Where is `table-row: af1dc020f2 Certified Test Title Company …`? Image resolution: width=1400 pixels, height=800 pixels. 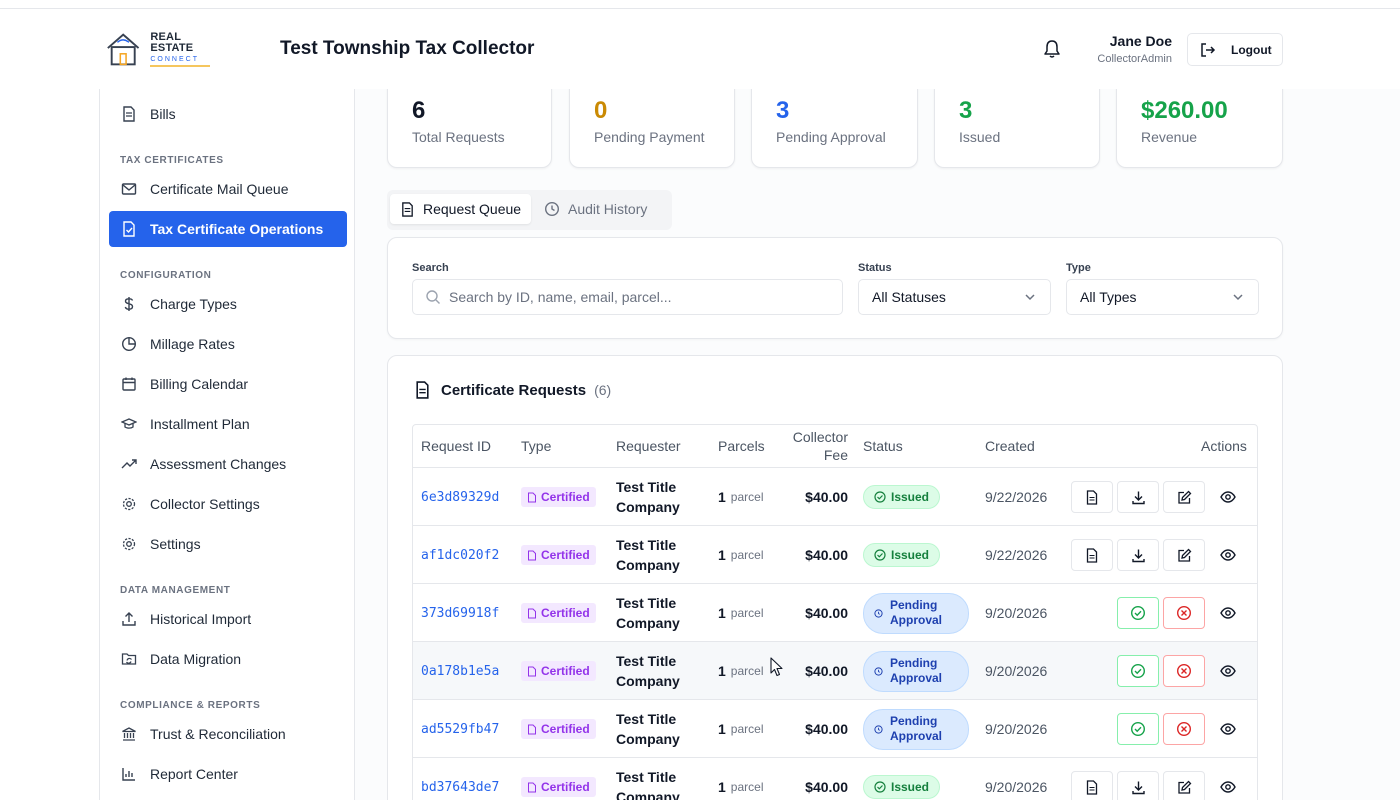 table-row: af1dc020f2 Certified Test Title Company … is located at coordinates (835, 555).